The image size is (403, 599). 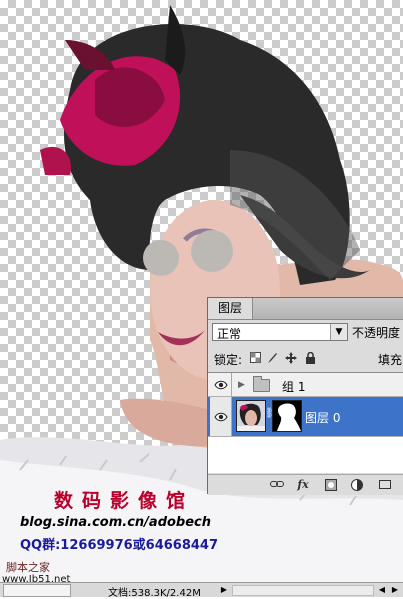 I want to click on blend-row: 正常 ▼ 不透明度, so click(x=305, y=333).